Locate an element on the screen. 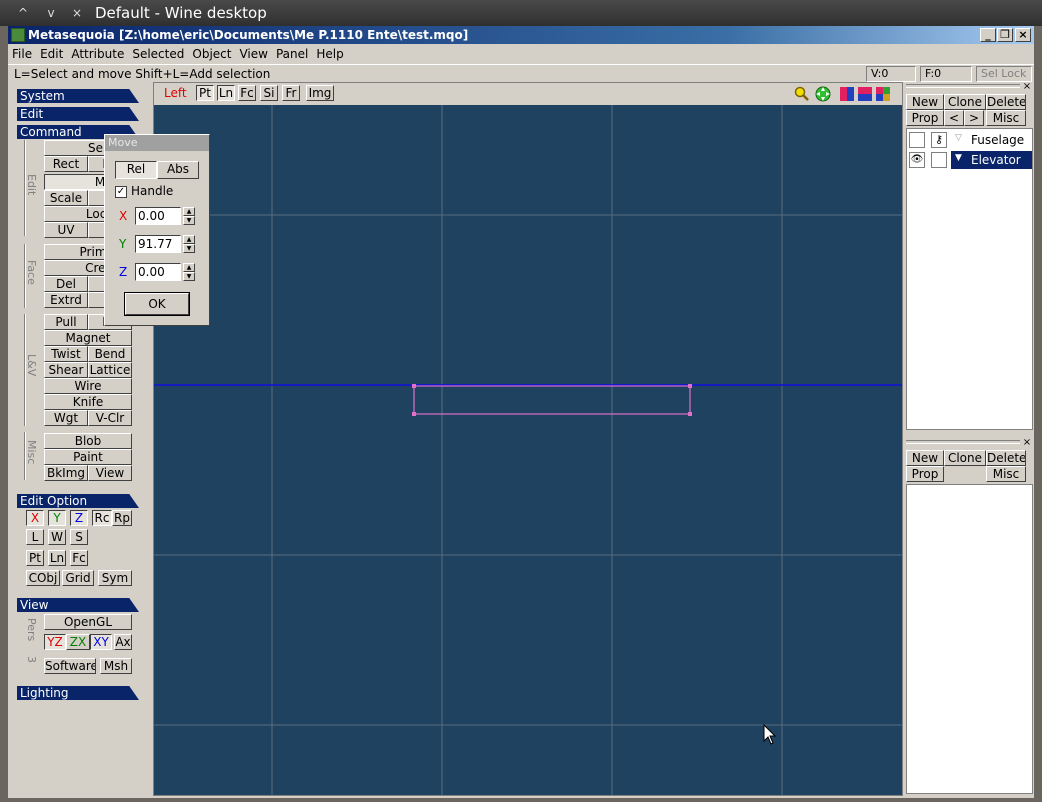  sel-lock-button: Sel Lock is located at coordinates (1004, 74).